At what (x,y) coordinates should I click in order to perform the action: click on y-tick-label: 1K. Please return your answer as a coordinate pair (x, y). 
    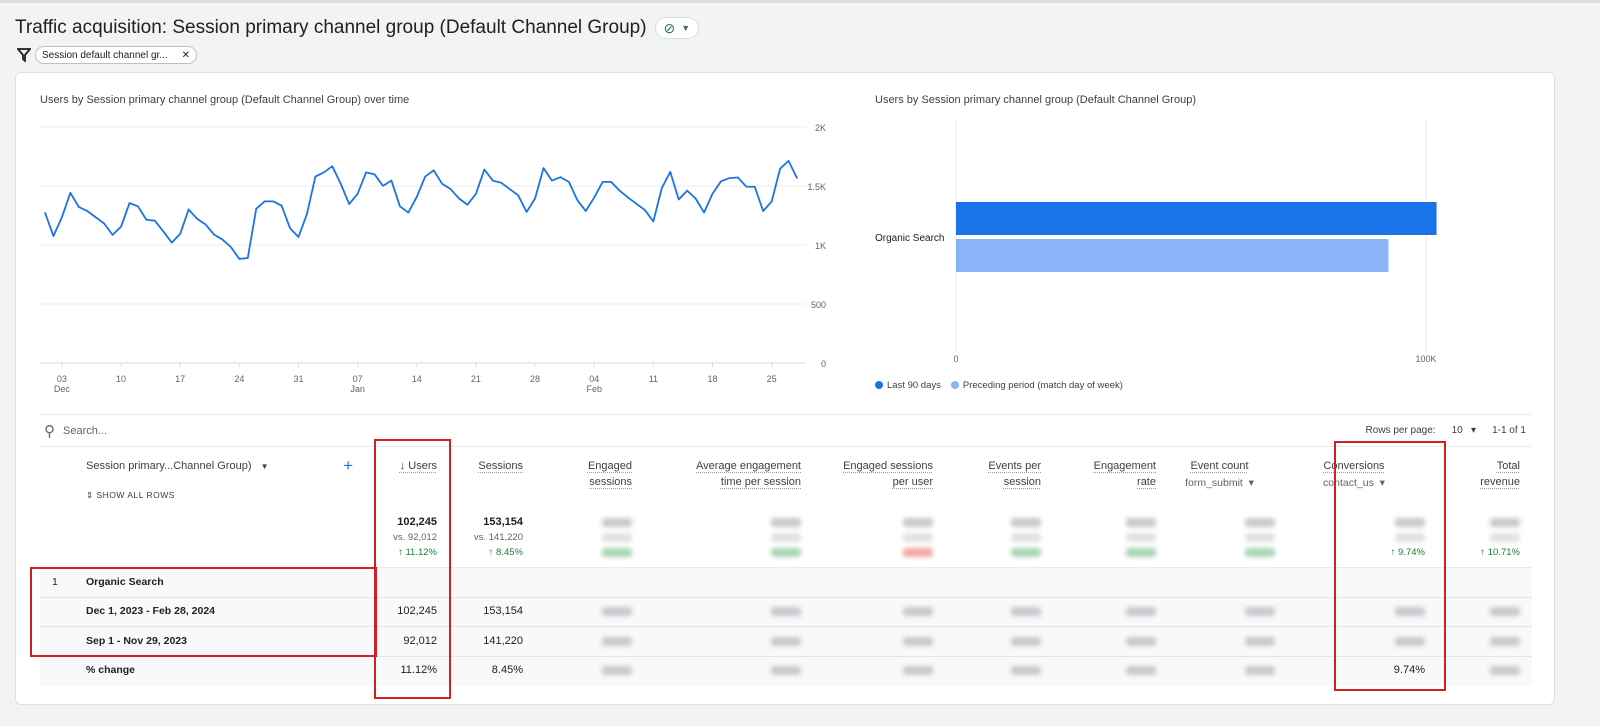
    Looking at the image, I should click on (820, 246).